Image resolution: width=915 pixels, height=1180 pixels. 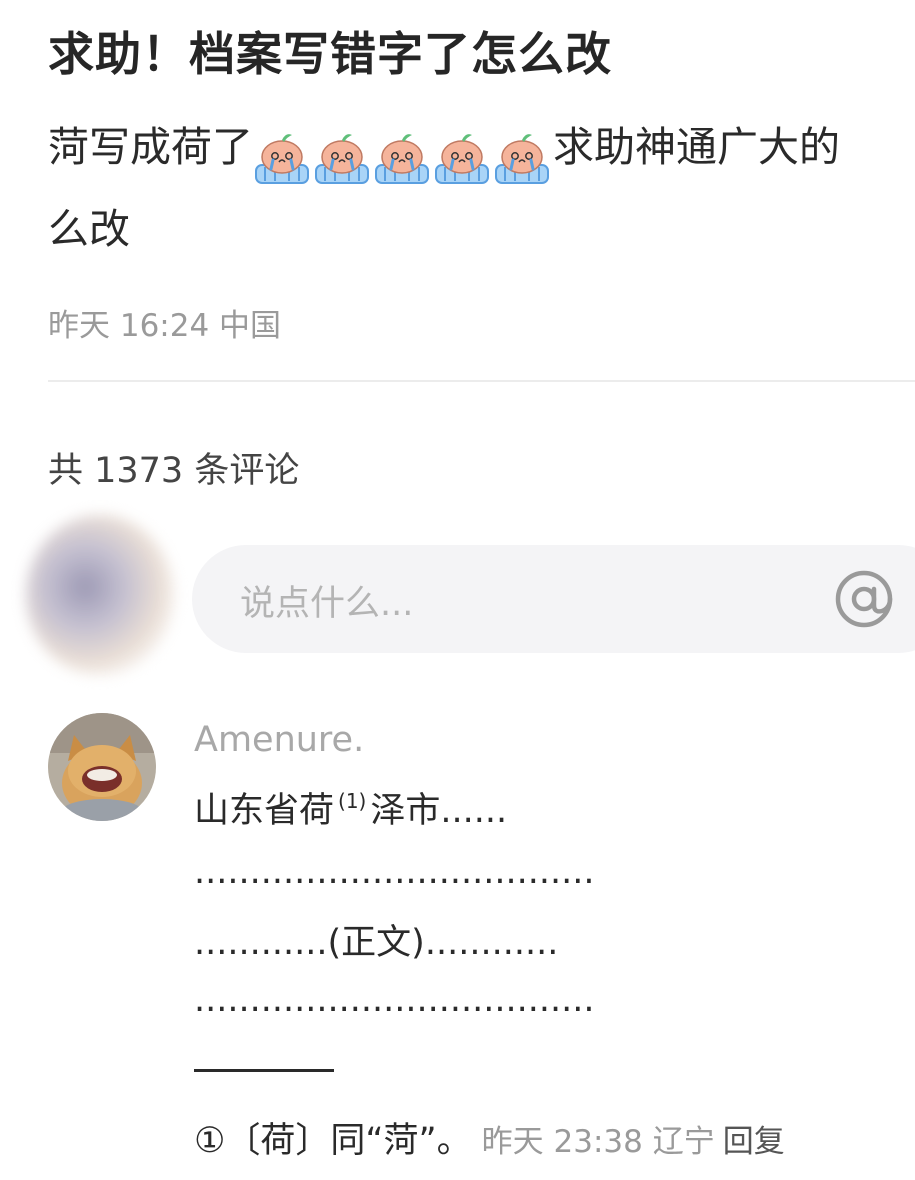 What do you see at coordinates (165, 326) in the screenshot?
I see `post-meta: 昨天 16:24 中国` at bounding box center [165, 326].